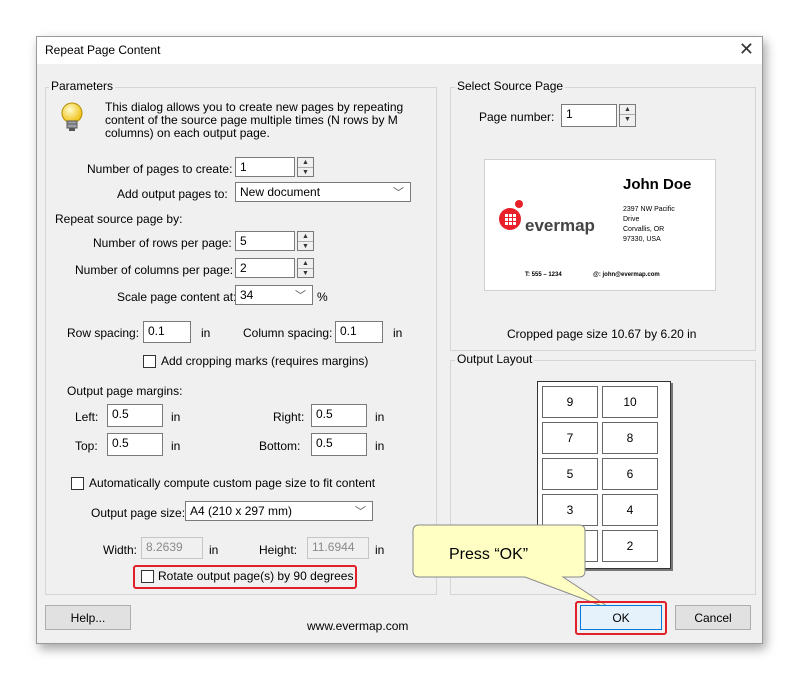  Describe the element at coordinates (489, 554) in the screenshot. I see `callout-text: Press “OK”` at that location.